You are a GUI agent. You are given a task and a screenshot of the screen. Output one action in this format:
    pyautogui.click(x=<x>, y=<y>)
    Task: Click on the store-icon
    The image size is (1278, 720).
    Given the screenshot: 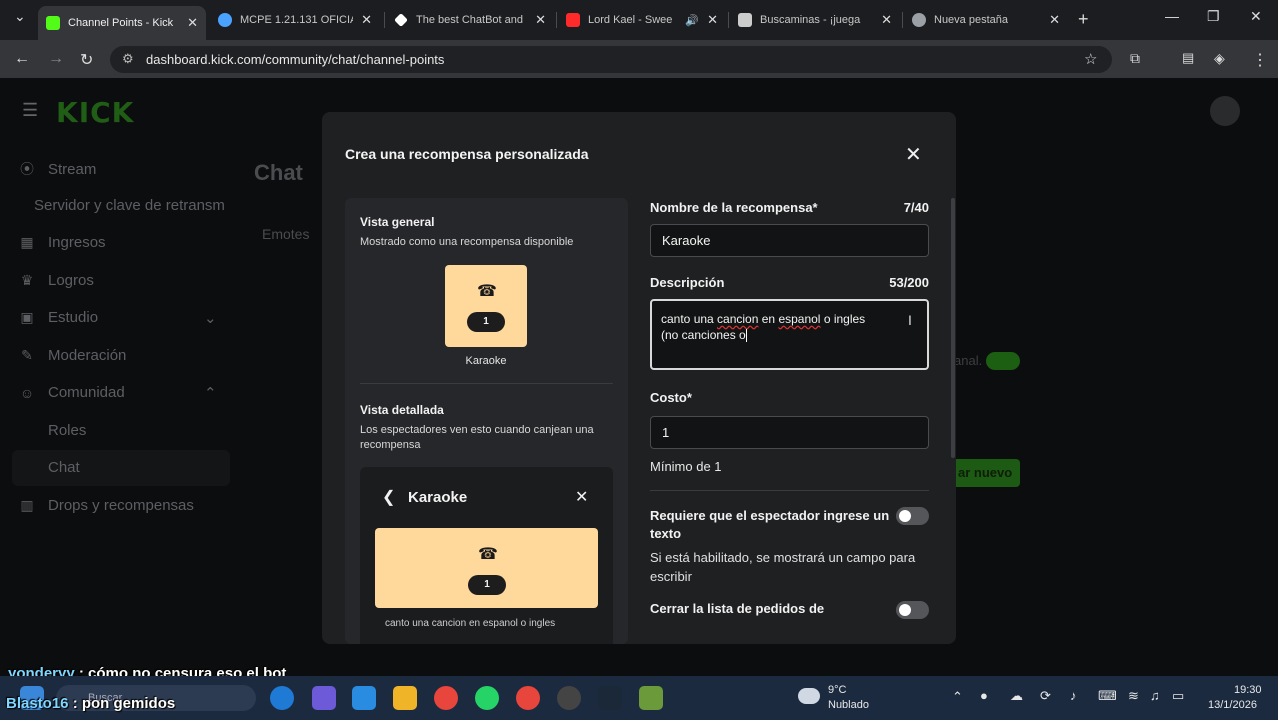 What is the action you would take?
    pyautogui.click(x=364, y=698)
    